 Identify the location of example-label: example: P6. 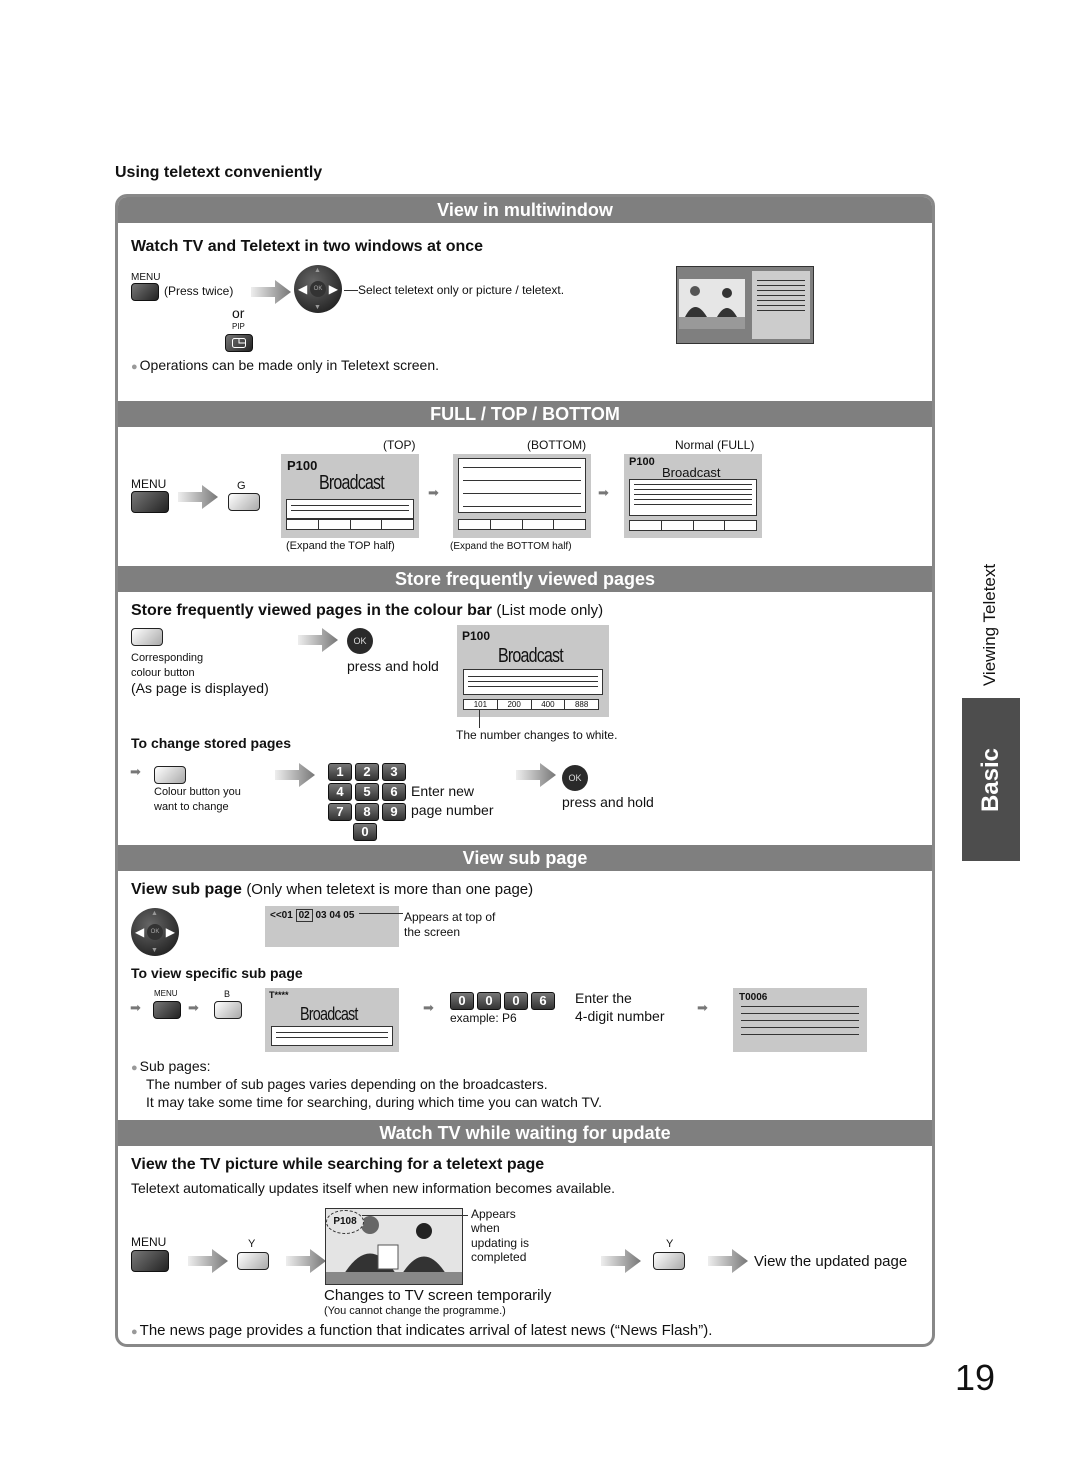
(483, 1018).